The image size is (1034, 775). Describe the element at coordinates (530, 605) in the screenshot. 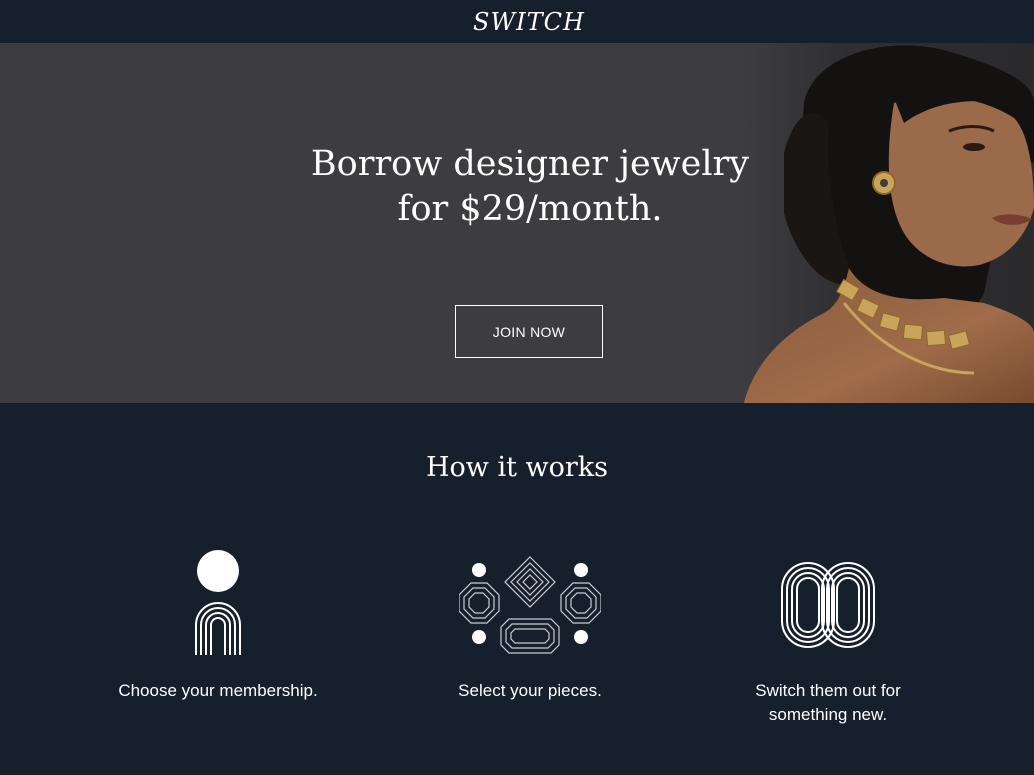

I see `jewelry-pieces-icon` at that location.